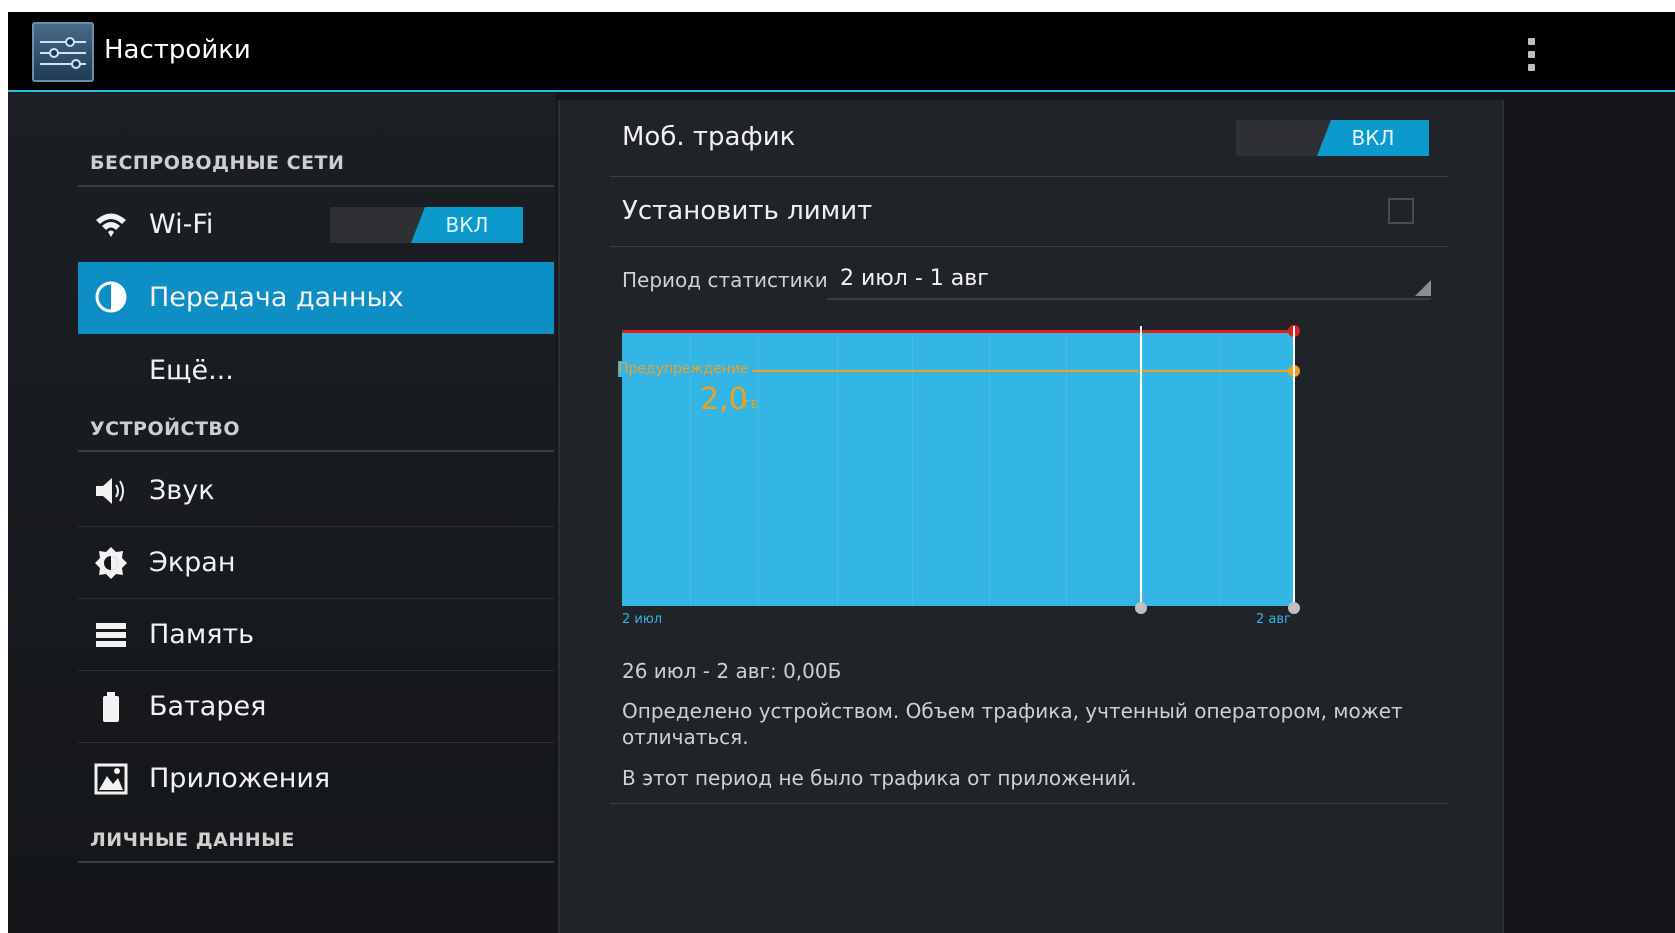  Describe the element at coordinates (111, 563) in the screenshot. I see `brightness-icon` at that location.